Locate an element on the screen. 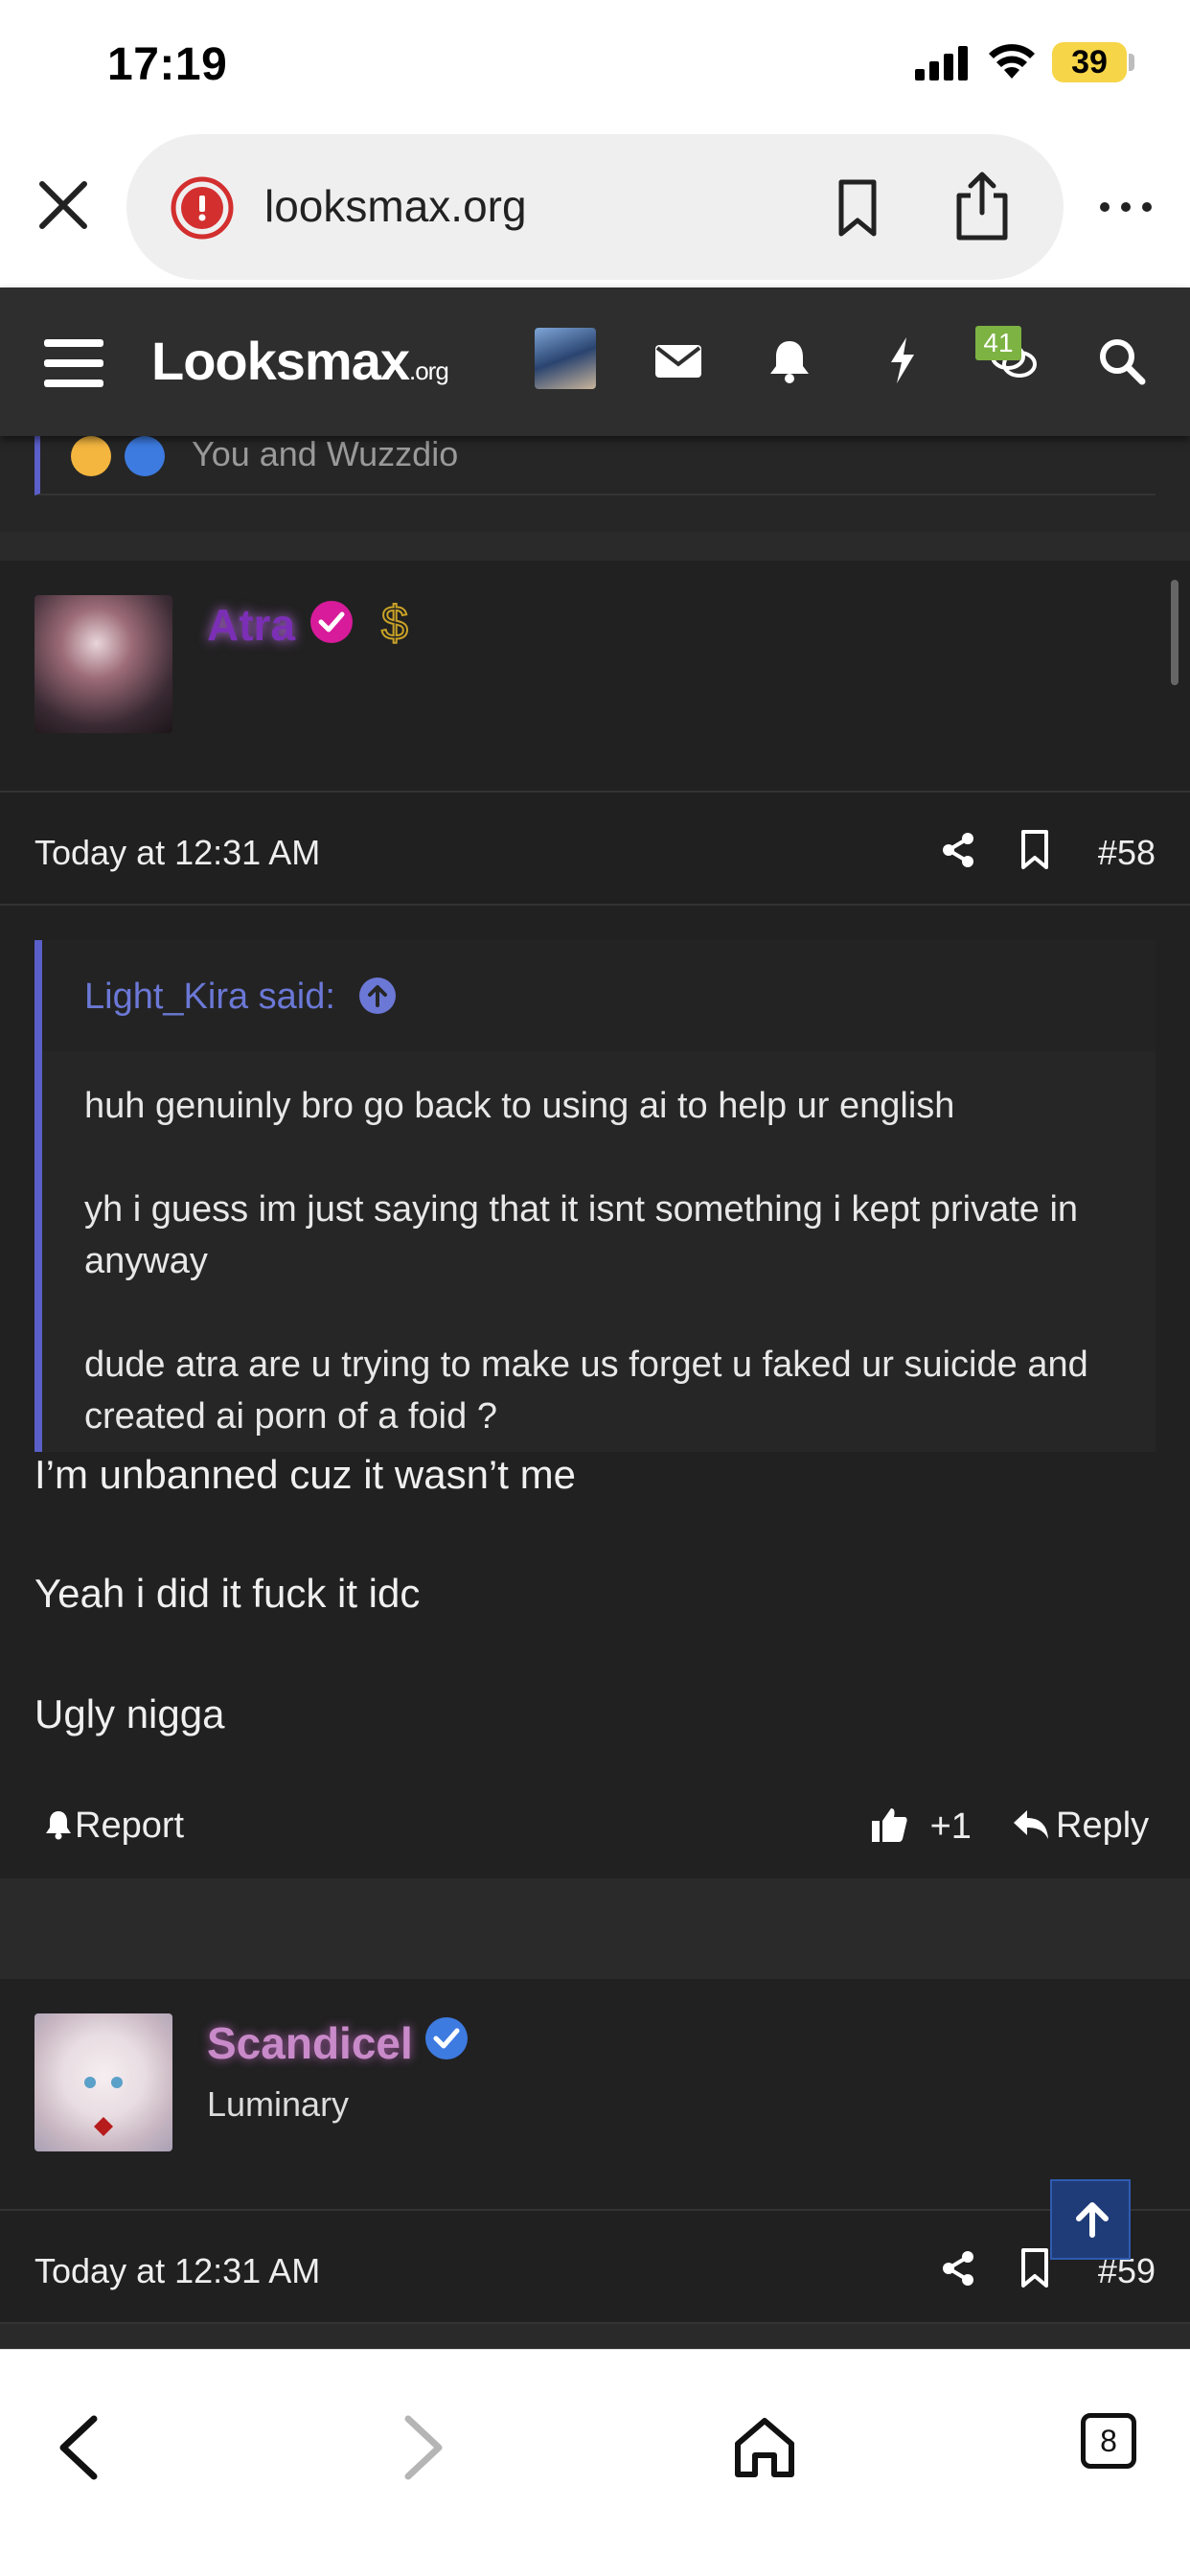 This screenshot has width=1190, height=2576. browser-bottom-bar: 8 is located at coordinates (595, 2463).